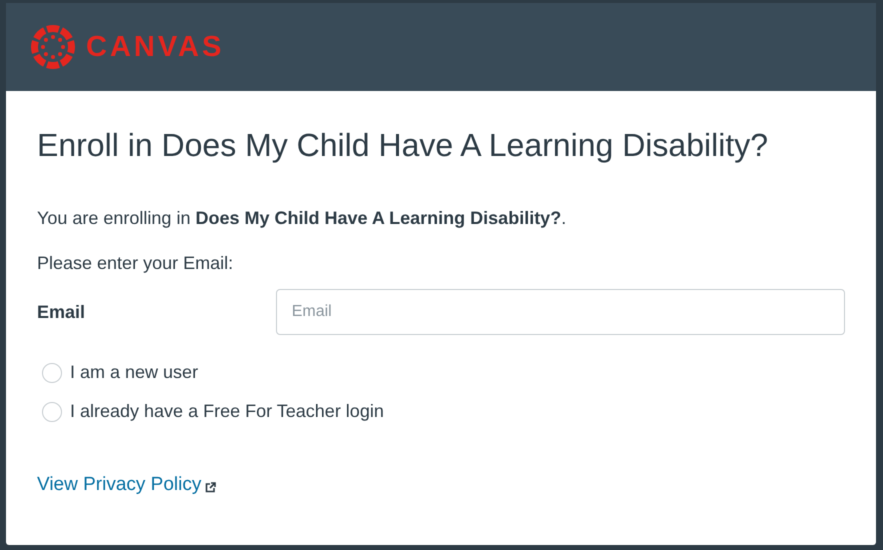 This screenshot has width=883, height=550. I want to click on email-field: Email, so click(560, 312).